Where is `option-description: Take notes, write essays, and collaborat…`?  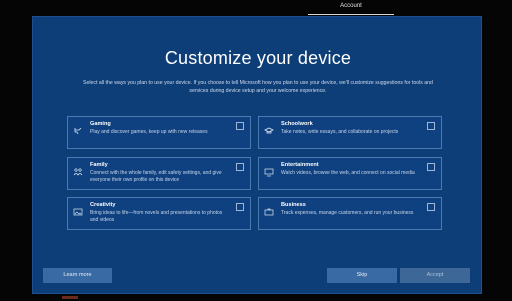 option-description: Take notes, write essays, and collaborat… is located at coordinates (340, 132).